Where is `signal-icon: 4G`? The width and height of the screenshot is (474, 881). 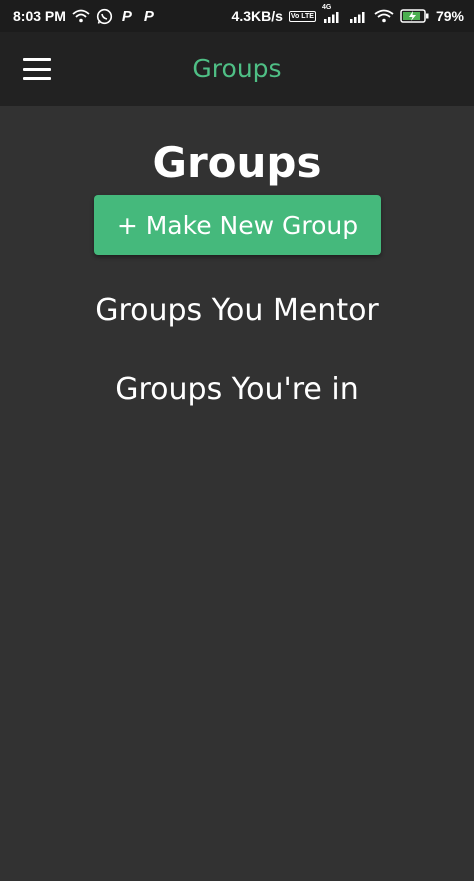
signal-icon: 4G is located at coordinates (332, 13).